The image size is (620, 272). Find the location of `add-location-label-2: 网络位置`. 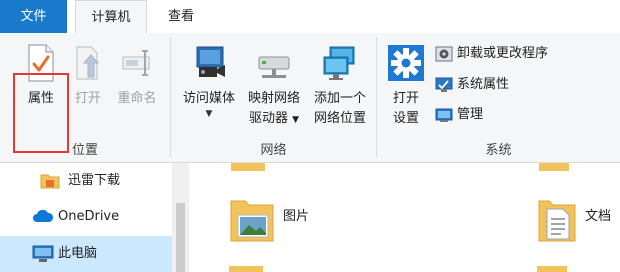

add-location-label-2: 网络位置 is located at coordinates (339, 118).